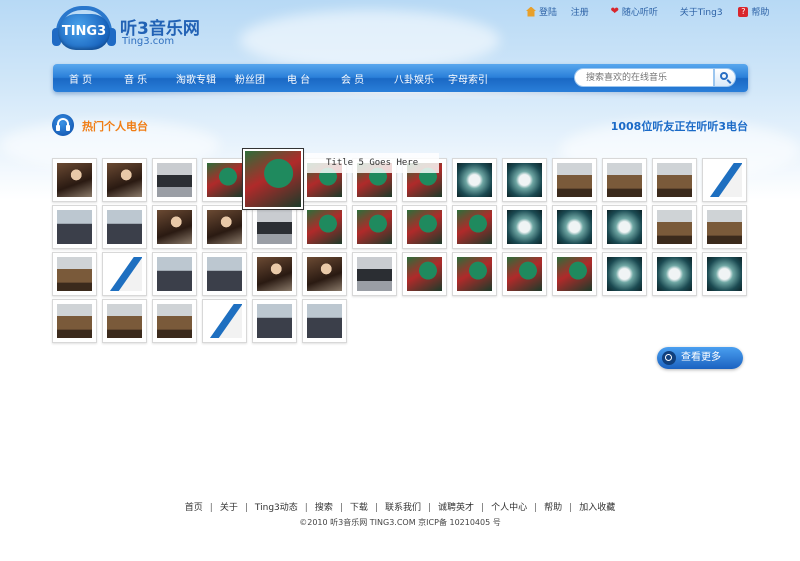  Describe the element at coordinates (644, 77) in the screenshot. I see `search-input` at that location.